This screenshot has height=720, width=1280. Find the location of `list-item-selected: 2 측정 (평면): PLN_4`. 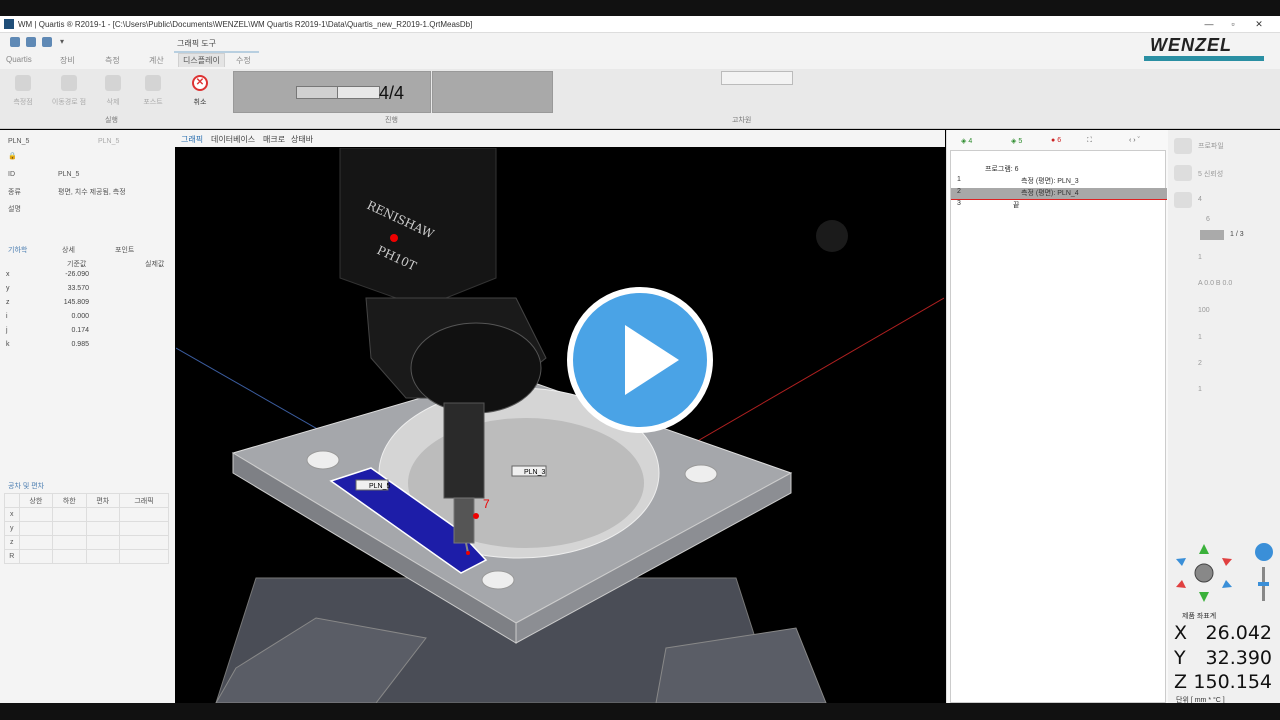

list-item-selected: 2 측정 (평면): PLN_4 is located at coordinates (1059, 194).